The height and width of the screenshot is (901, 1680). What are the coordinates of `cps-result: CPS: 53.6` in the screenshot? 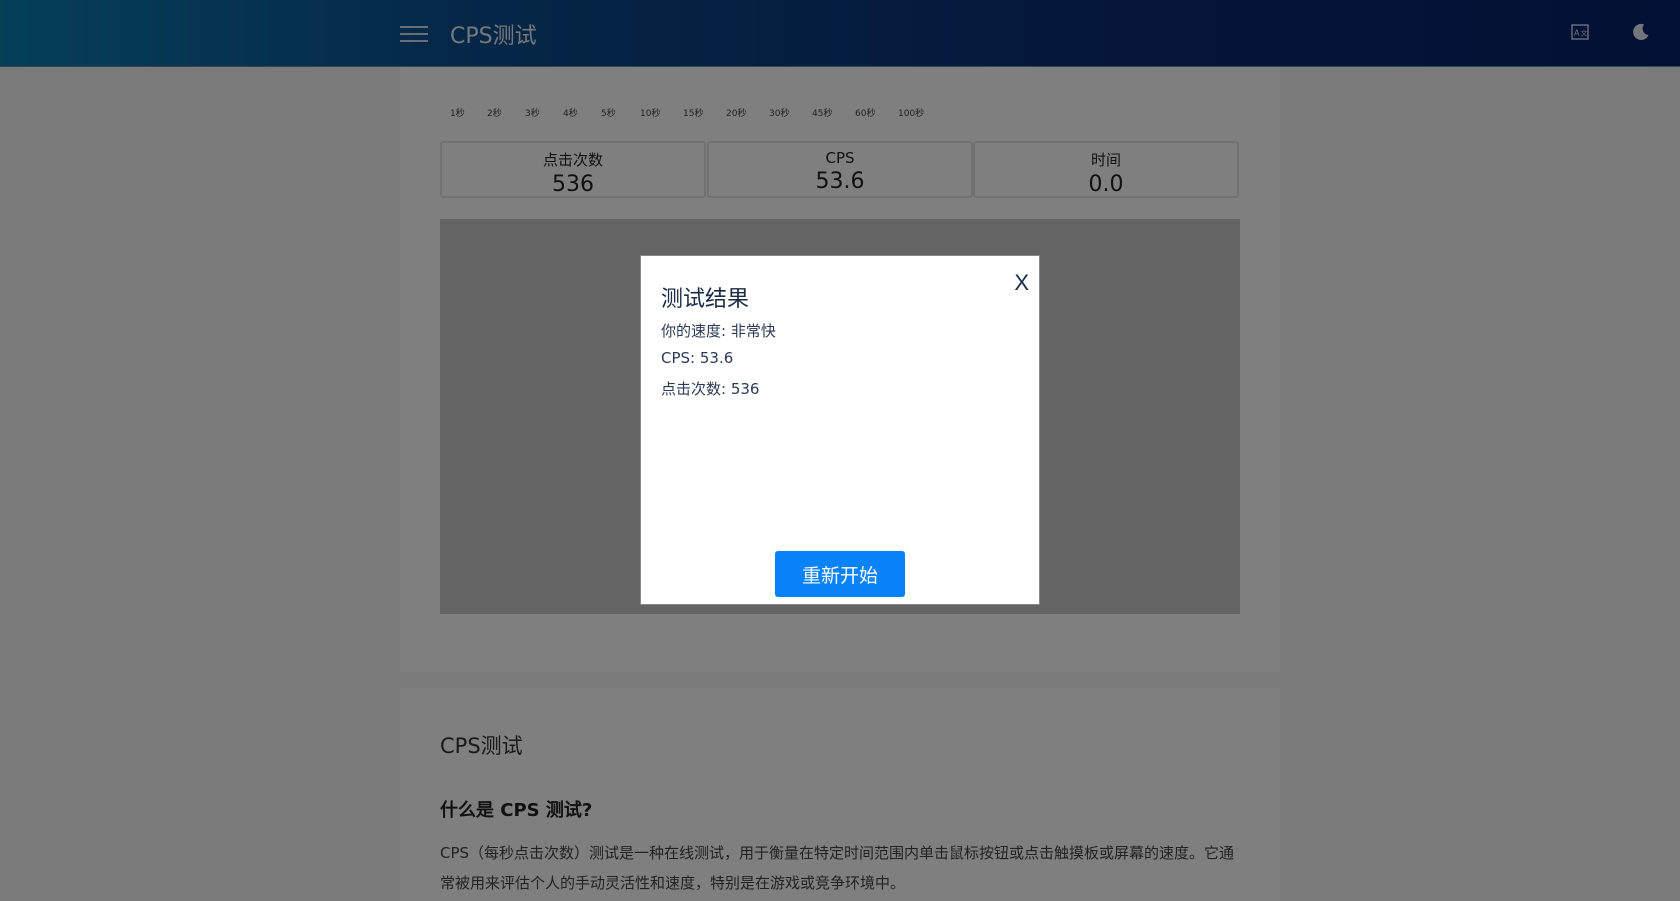 It's located at (697, 358).